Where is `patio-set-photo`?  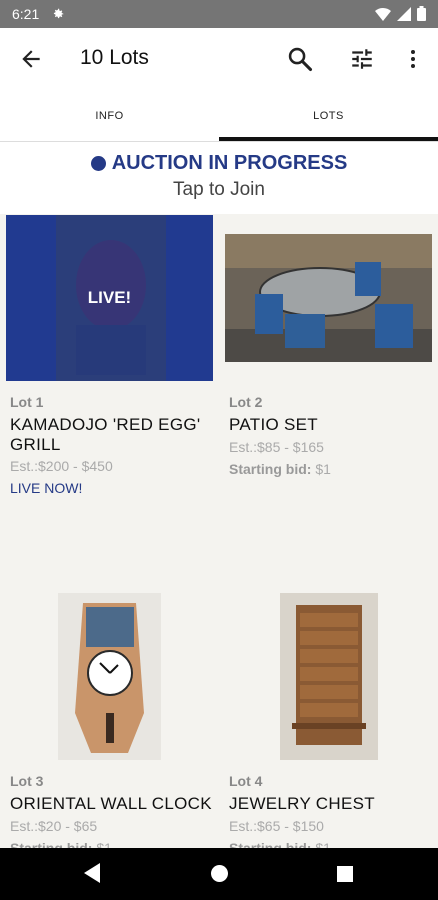
patio-set-photo is located at coordinates (328, 298).